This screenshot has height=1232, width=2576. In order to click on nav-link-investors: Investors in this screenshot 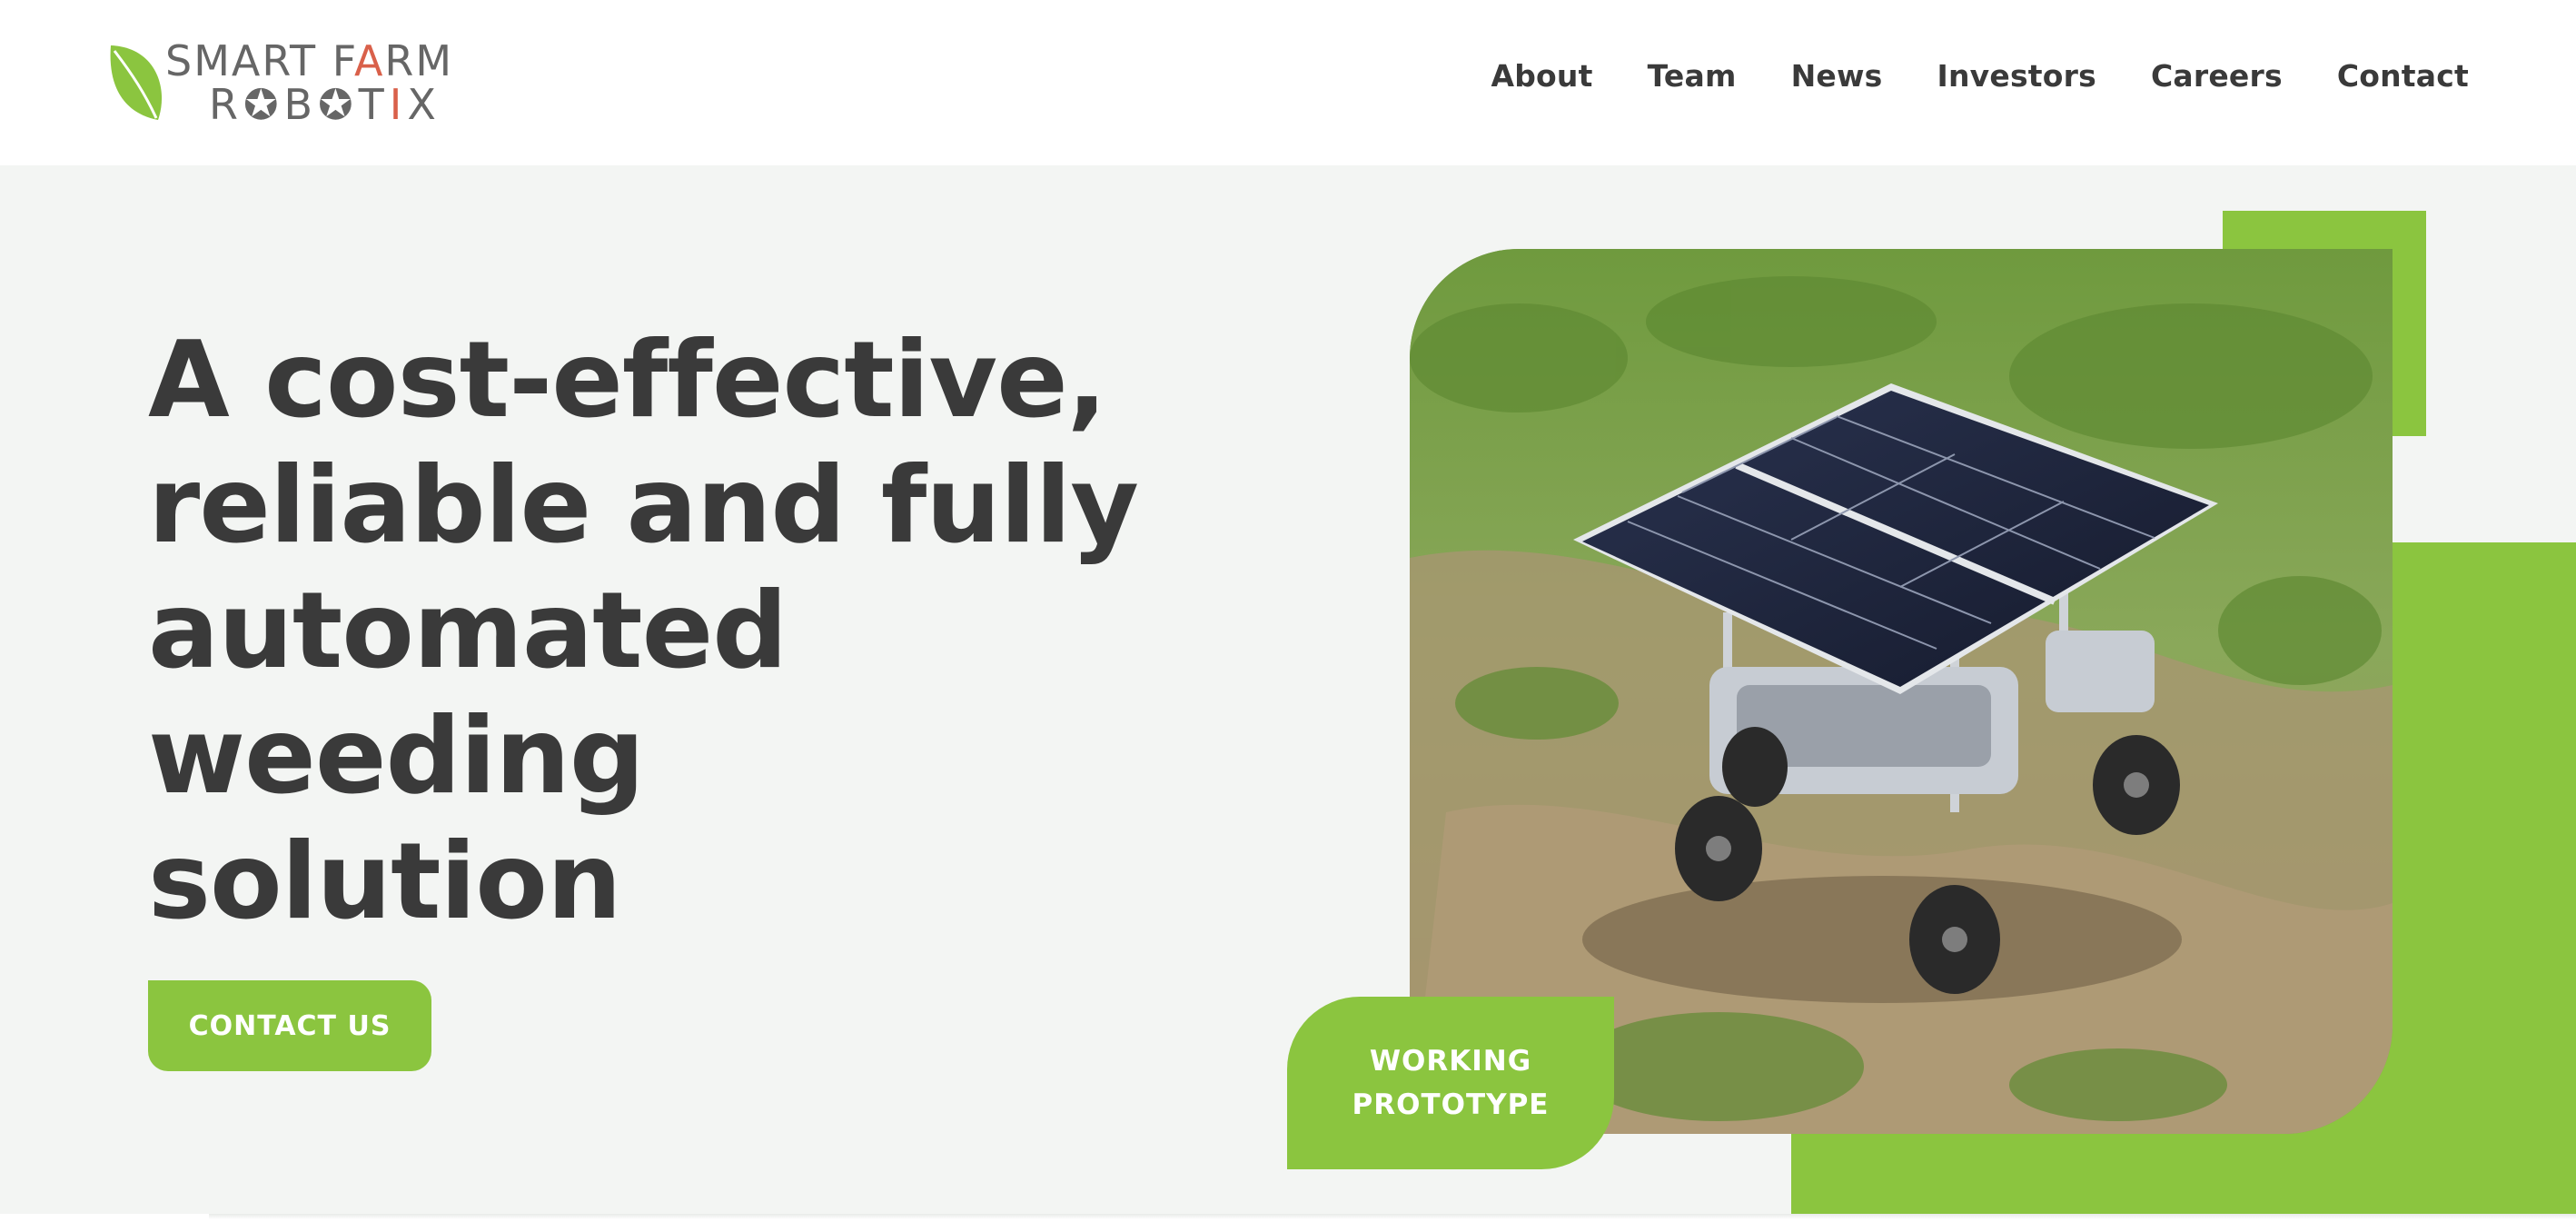, I will do `click(2016, 76)`.